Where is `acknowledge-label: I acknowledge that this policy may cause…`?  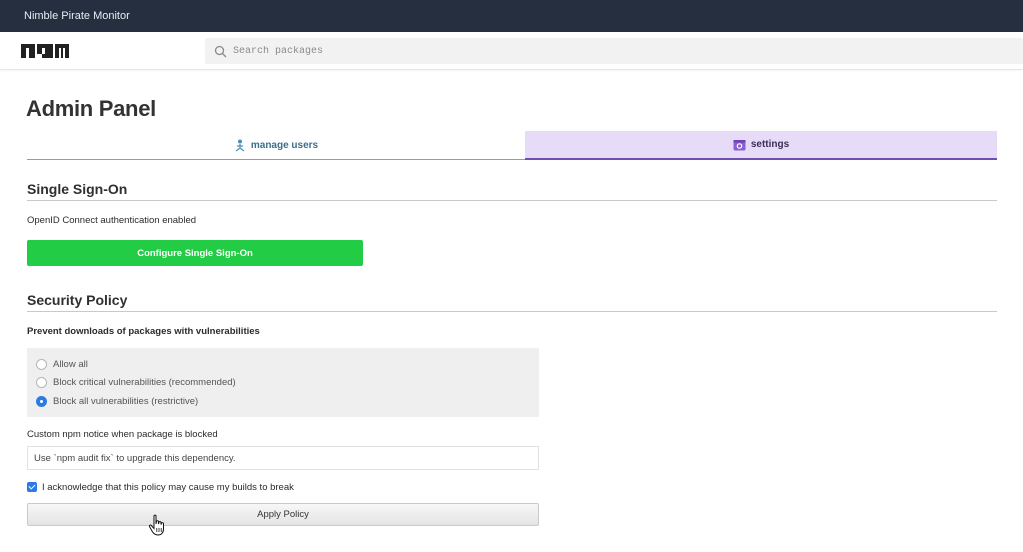 acknowledge-label: I acknowledge that this policy may cause… is located at coordinates (168, 487).